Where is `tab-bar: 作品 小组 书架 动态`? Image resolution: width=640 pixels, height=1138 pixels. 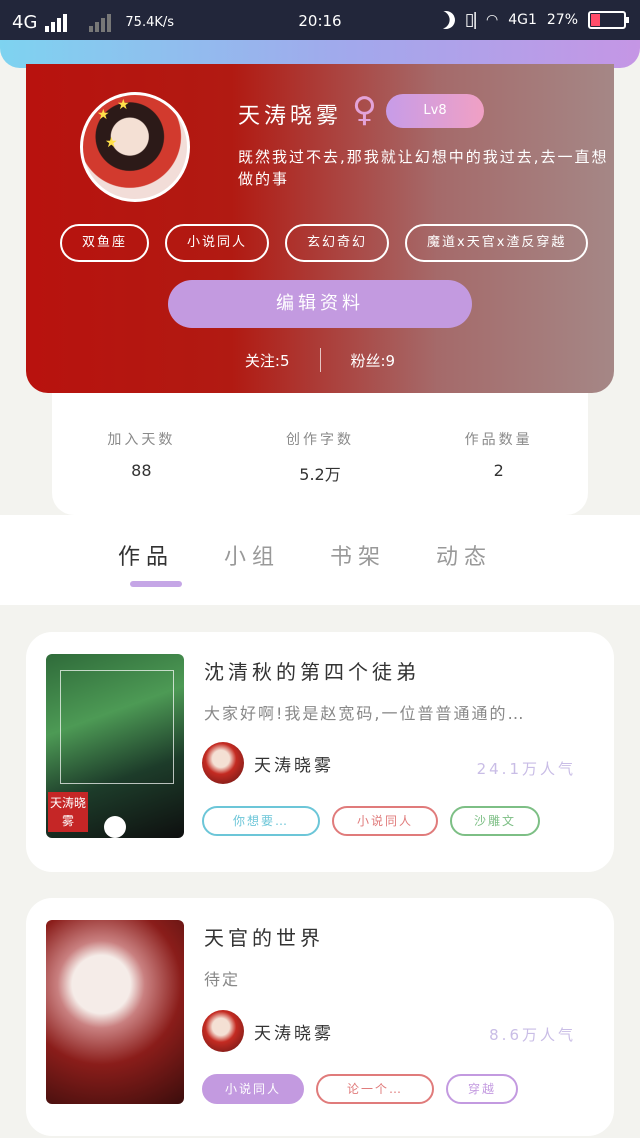
tab-bar: 作品 小组 书架 动态 is located at coordinates (320, 560).